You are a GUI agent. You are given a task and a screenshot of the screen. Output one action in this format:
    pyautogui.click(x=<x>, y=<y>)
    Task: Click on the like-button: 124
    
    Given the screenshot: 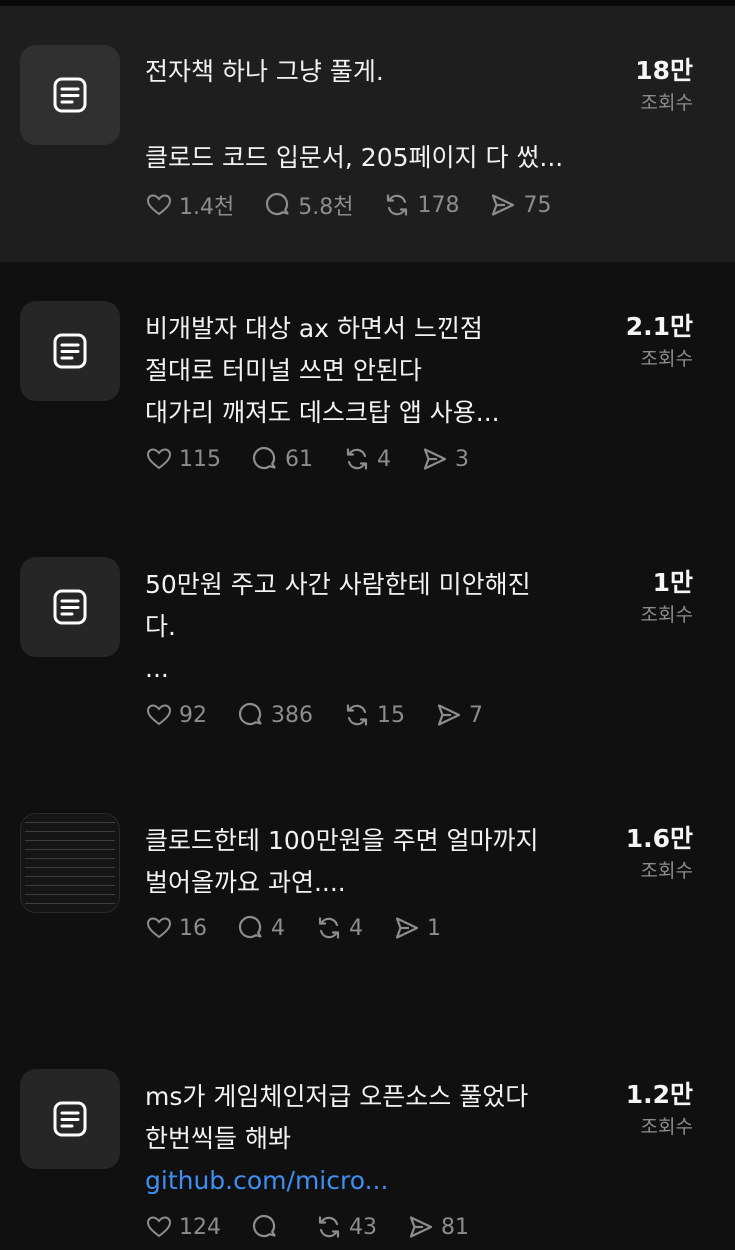 What is the action you would take?
    pyautogui.click(x=183, y=1227)
    